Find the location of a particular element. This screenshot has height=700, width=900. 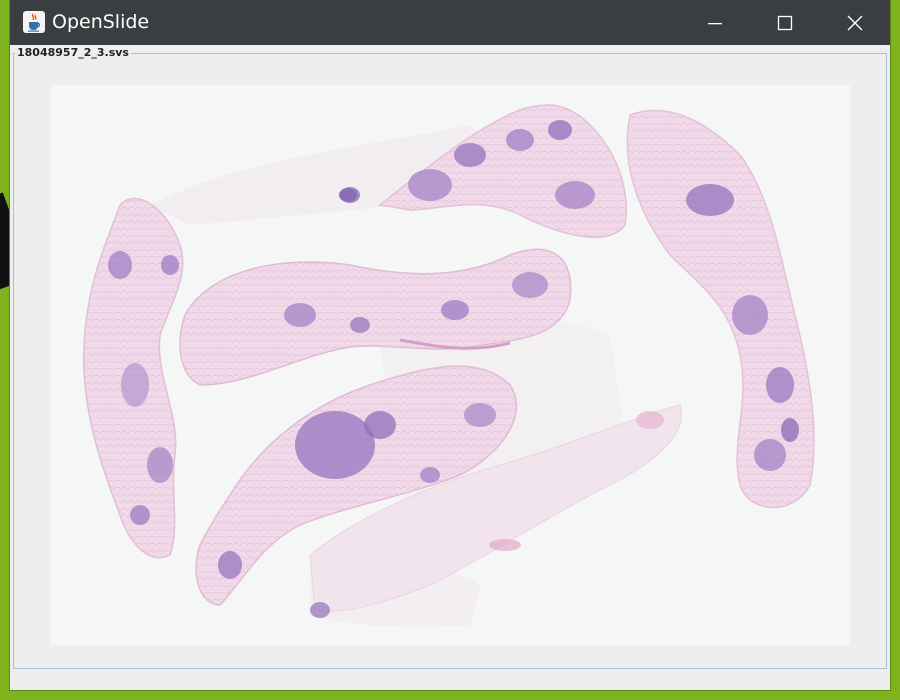

minimize-icon is located at coordinates (715, 23).